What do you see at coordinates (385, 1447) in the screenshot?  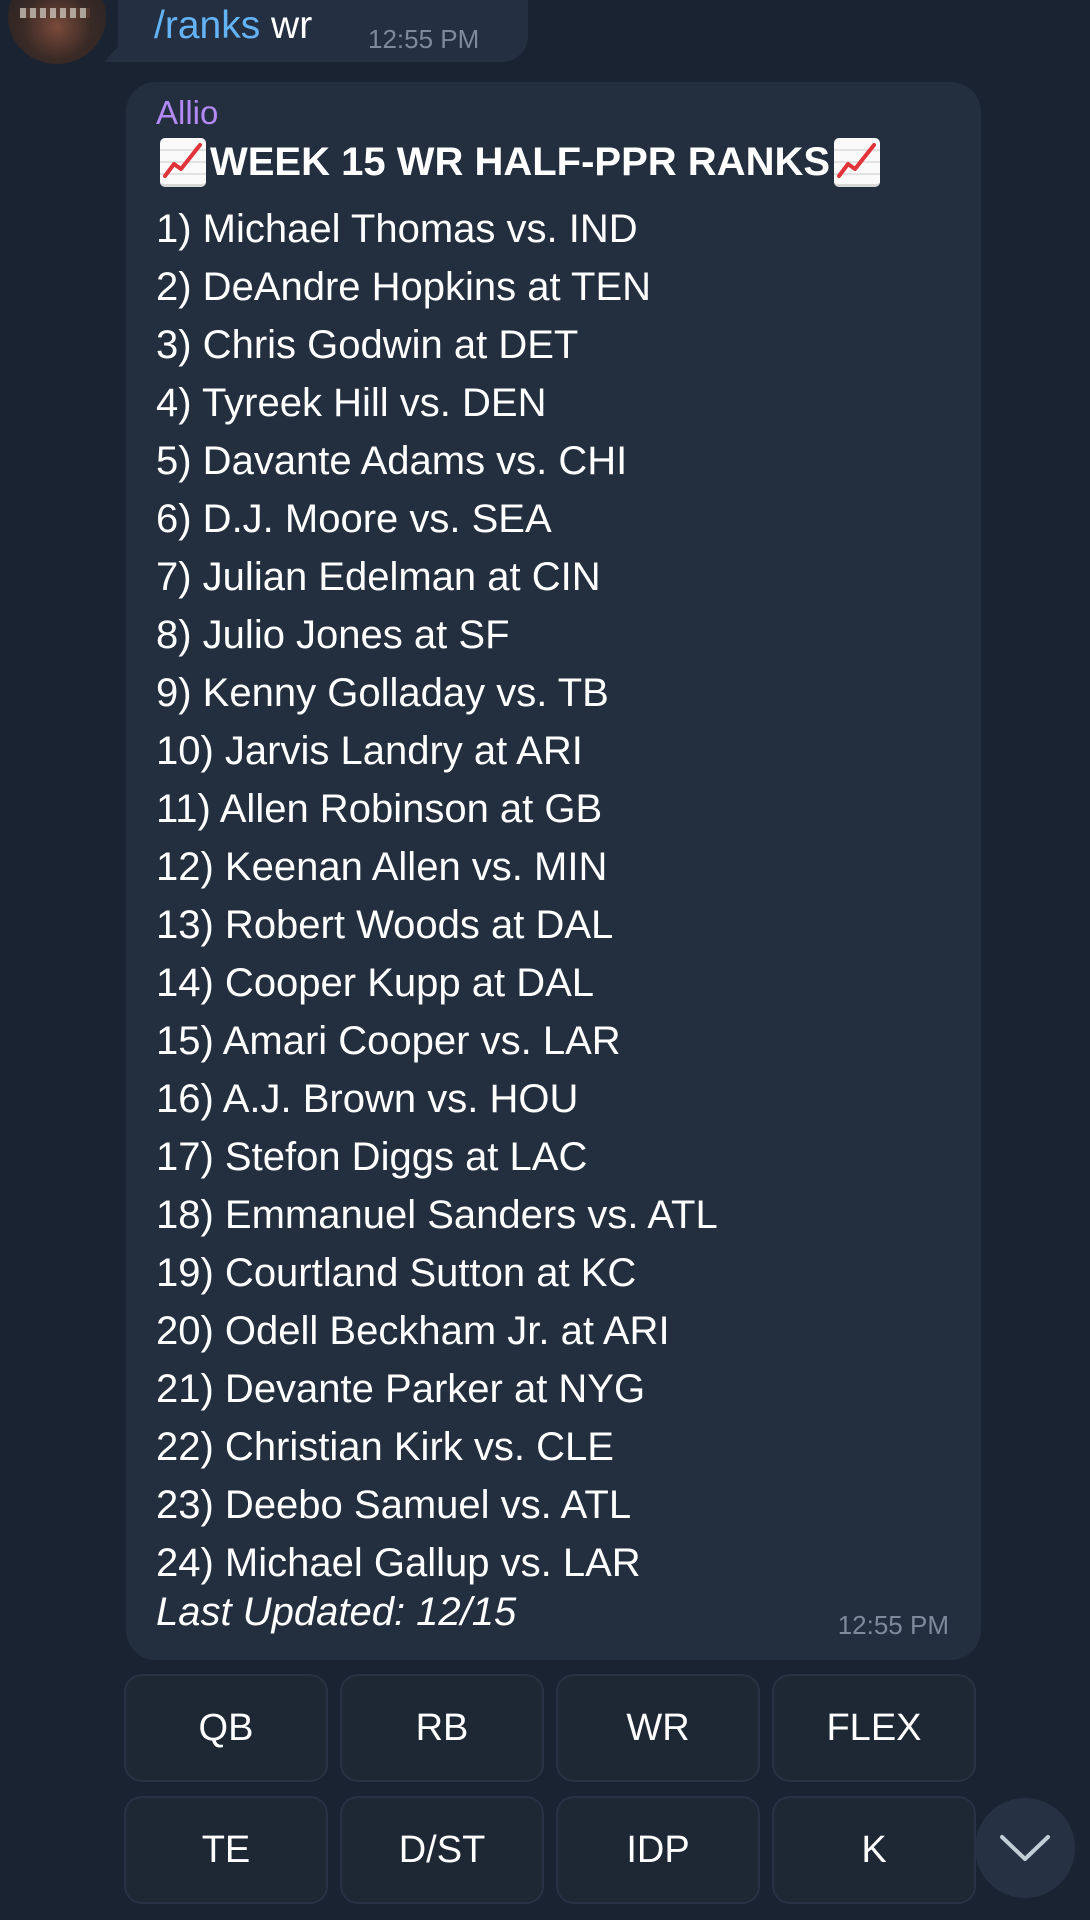 I see `list-item: 22) Christian Kirk vs. CLE` at bounding box center [385, 1447].